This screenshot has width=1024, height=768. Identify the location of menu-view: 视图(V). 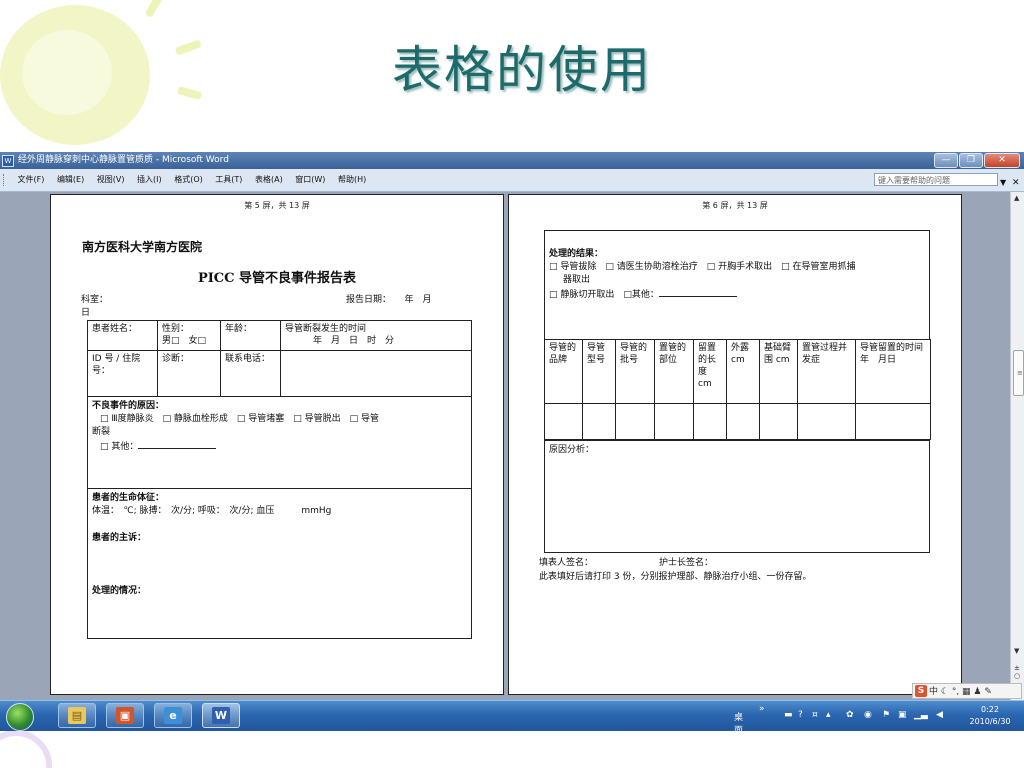
(111, 180).